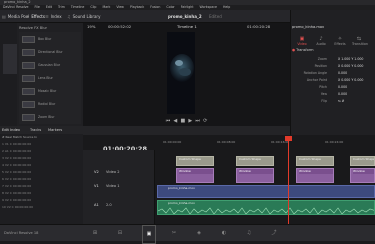 The height and width of the screenshot is (244, 375). I want to click on timeline-name: Timeline 1, so click(187, 27).